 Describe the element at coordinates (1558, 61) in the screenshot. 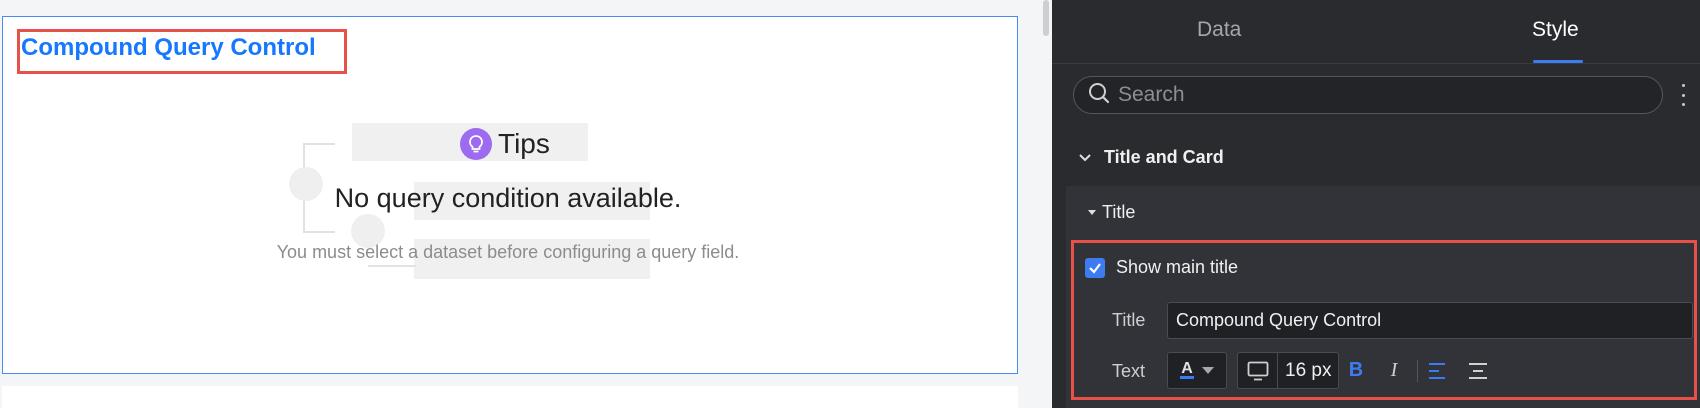

I see `active-tab-indicator` at that location.